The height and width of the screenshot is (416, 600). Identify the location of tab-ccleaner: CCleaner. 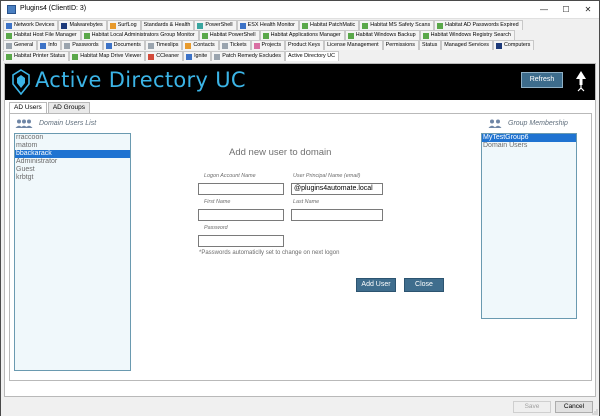
(164, 56).